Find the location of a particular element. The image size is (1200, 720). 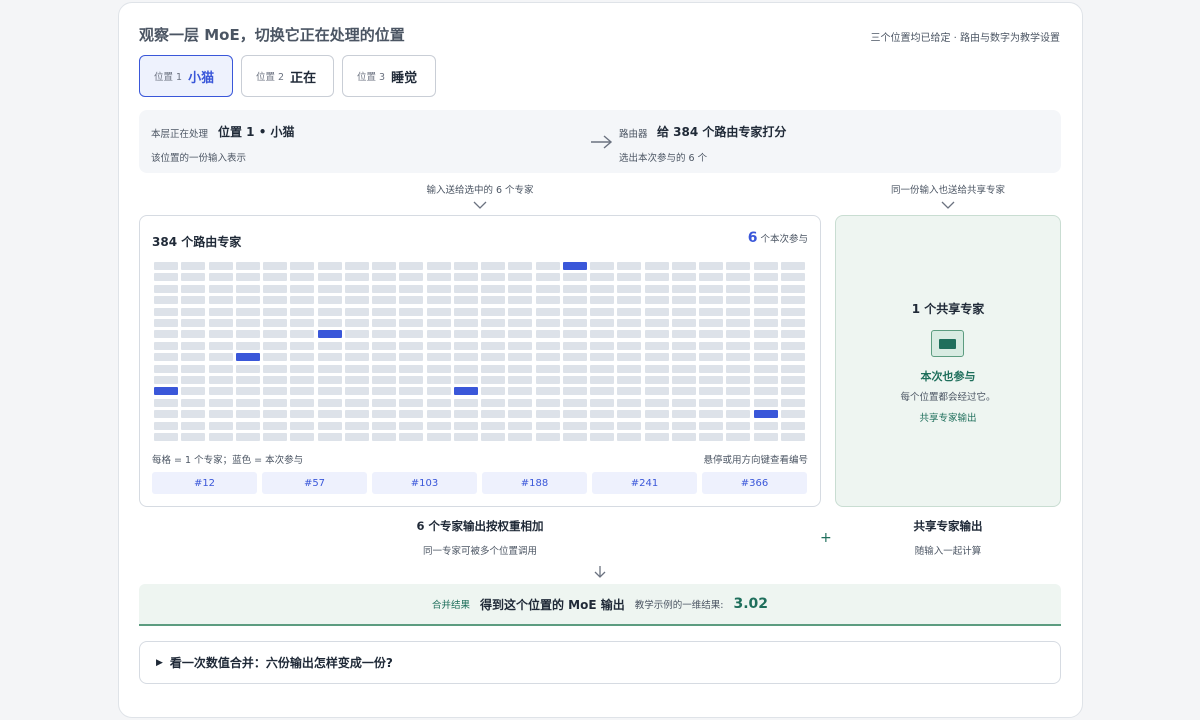

expert-chip: #366 is located at coordinates (754, 483).